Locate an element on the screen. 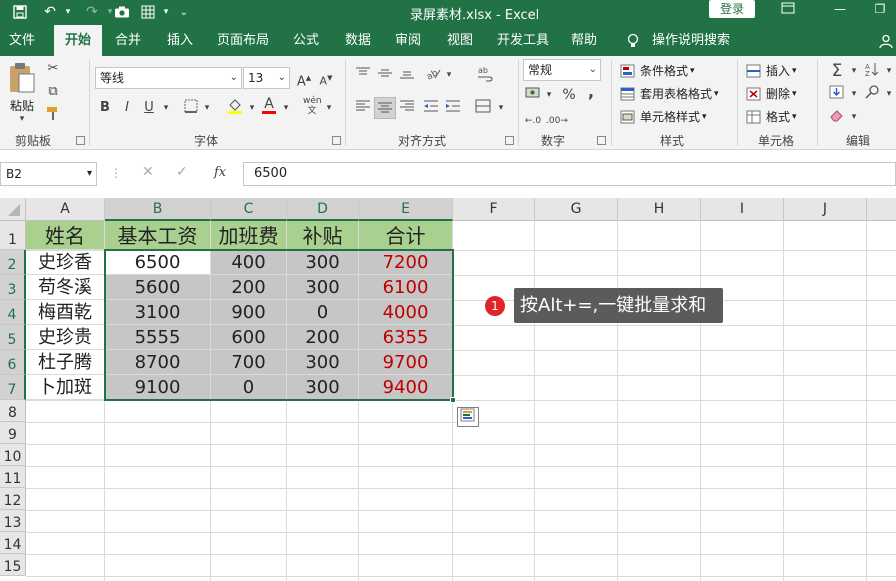 Image resolution: width=896 pixels, height=581 pixels. base-salary-cell: 5555 is located at coordinates (158, 337).